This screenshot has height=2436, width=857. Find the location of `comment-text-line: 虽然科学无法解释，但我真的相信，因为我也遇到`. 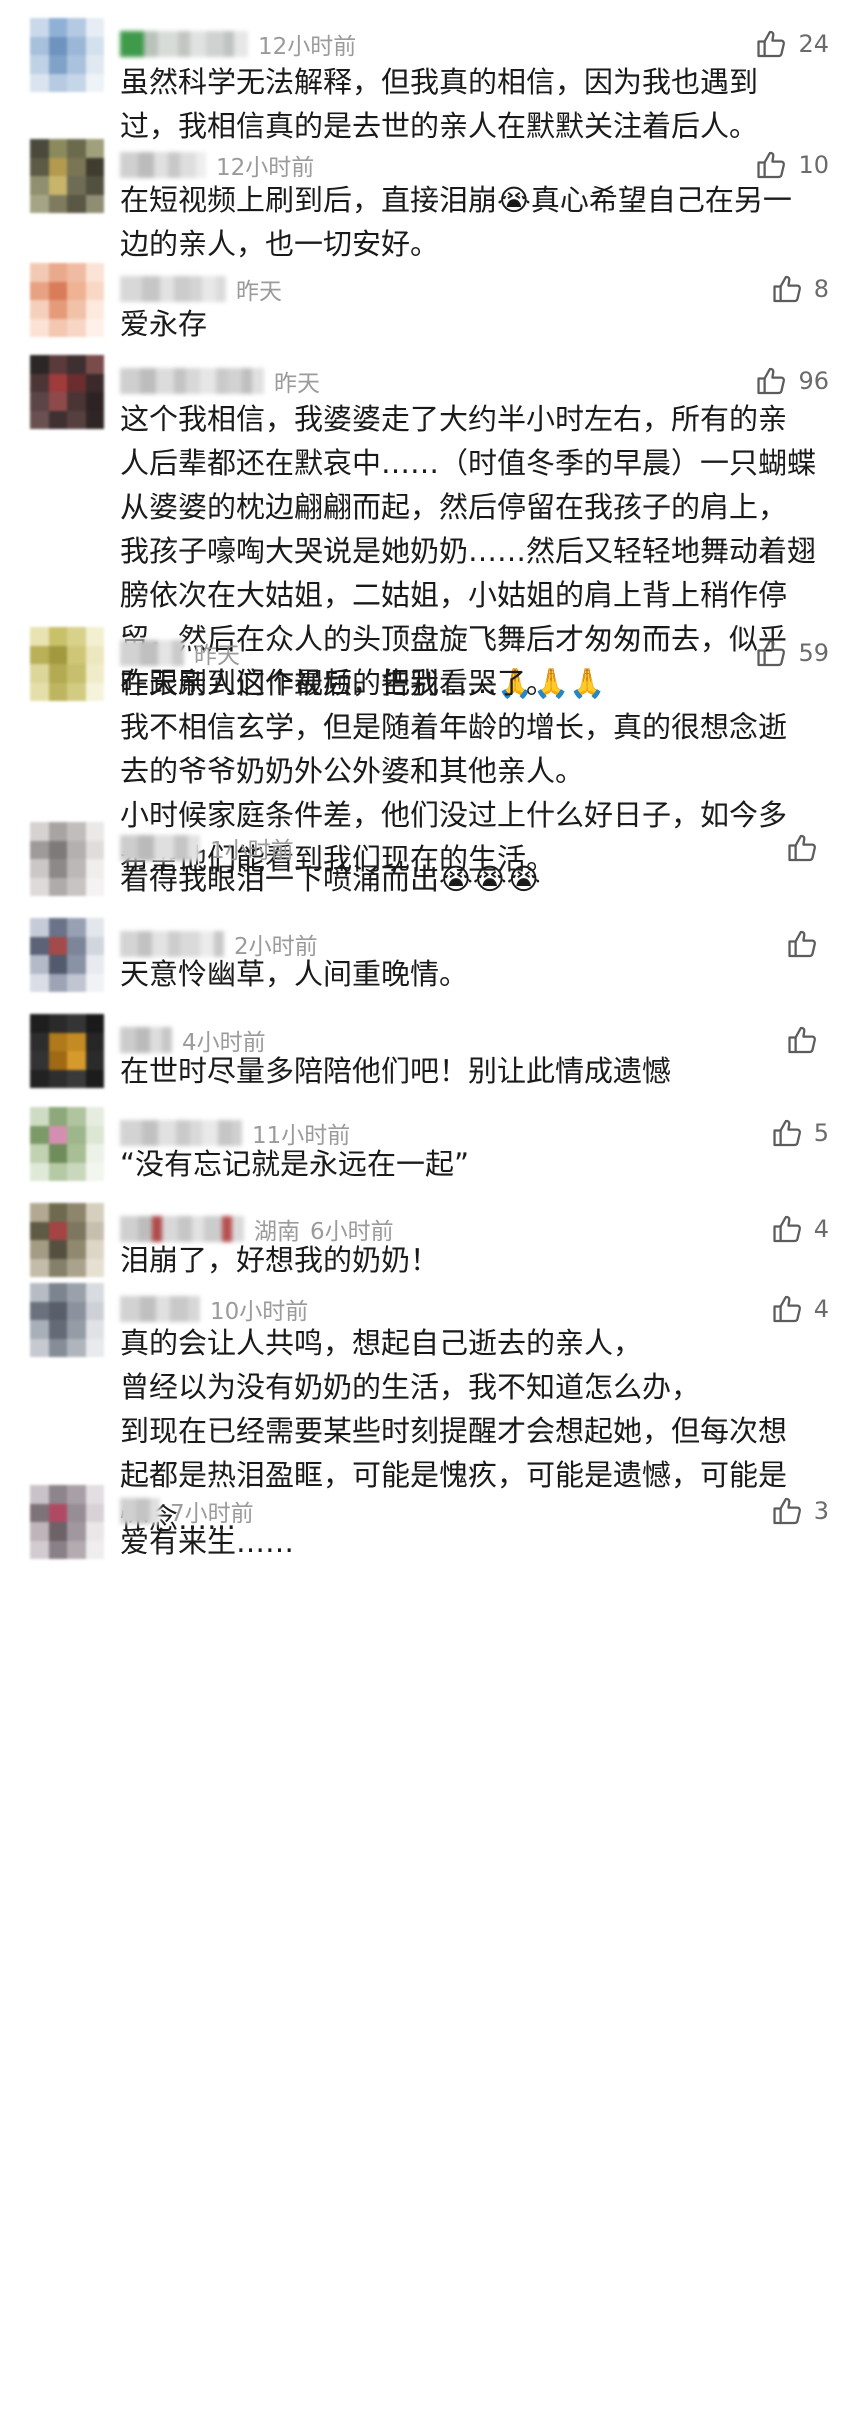

comment-text-line: 虽然科学无法解释，但我真的相信，因为我也遇到 is located at coordinates (439, 82).